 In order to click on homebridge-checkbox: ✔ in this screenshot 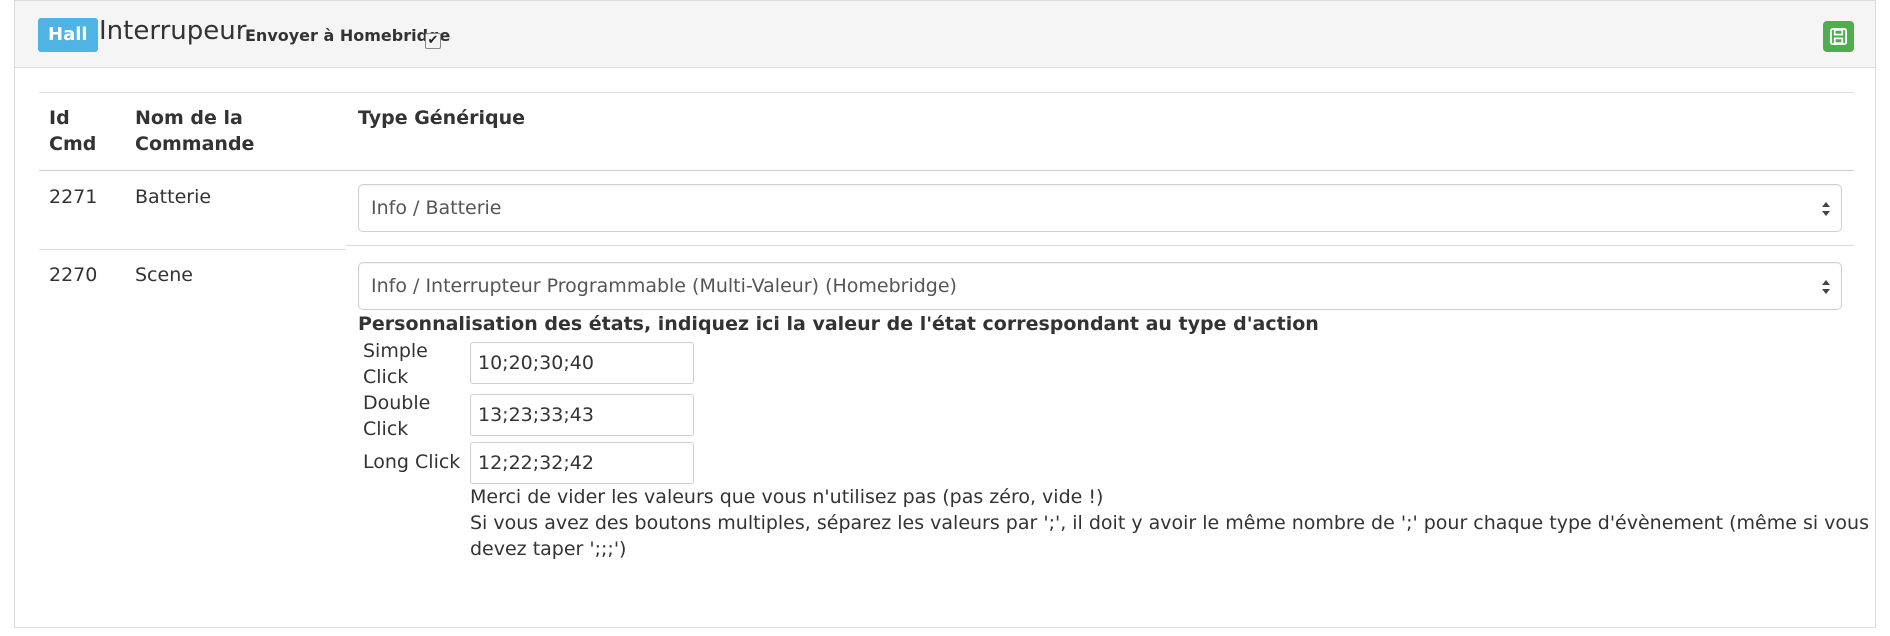, I will do `click(433, 41)`.